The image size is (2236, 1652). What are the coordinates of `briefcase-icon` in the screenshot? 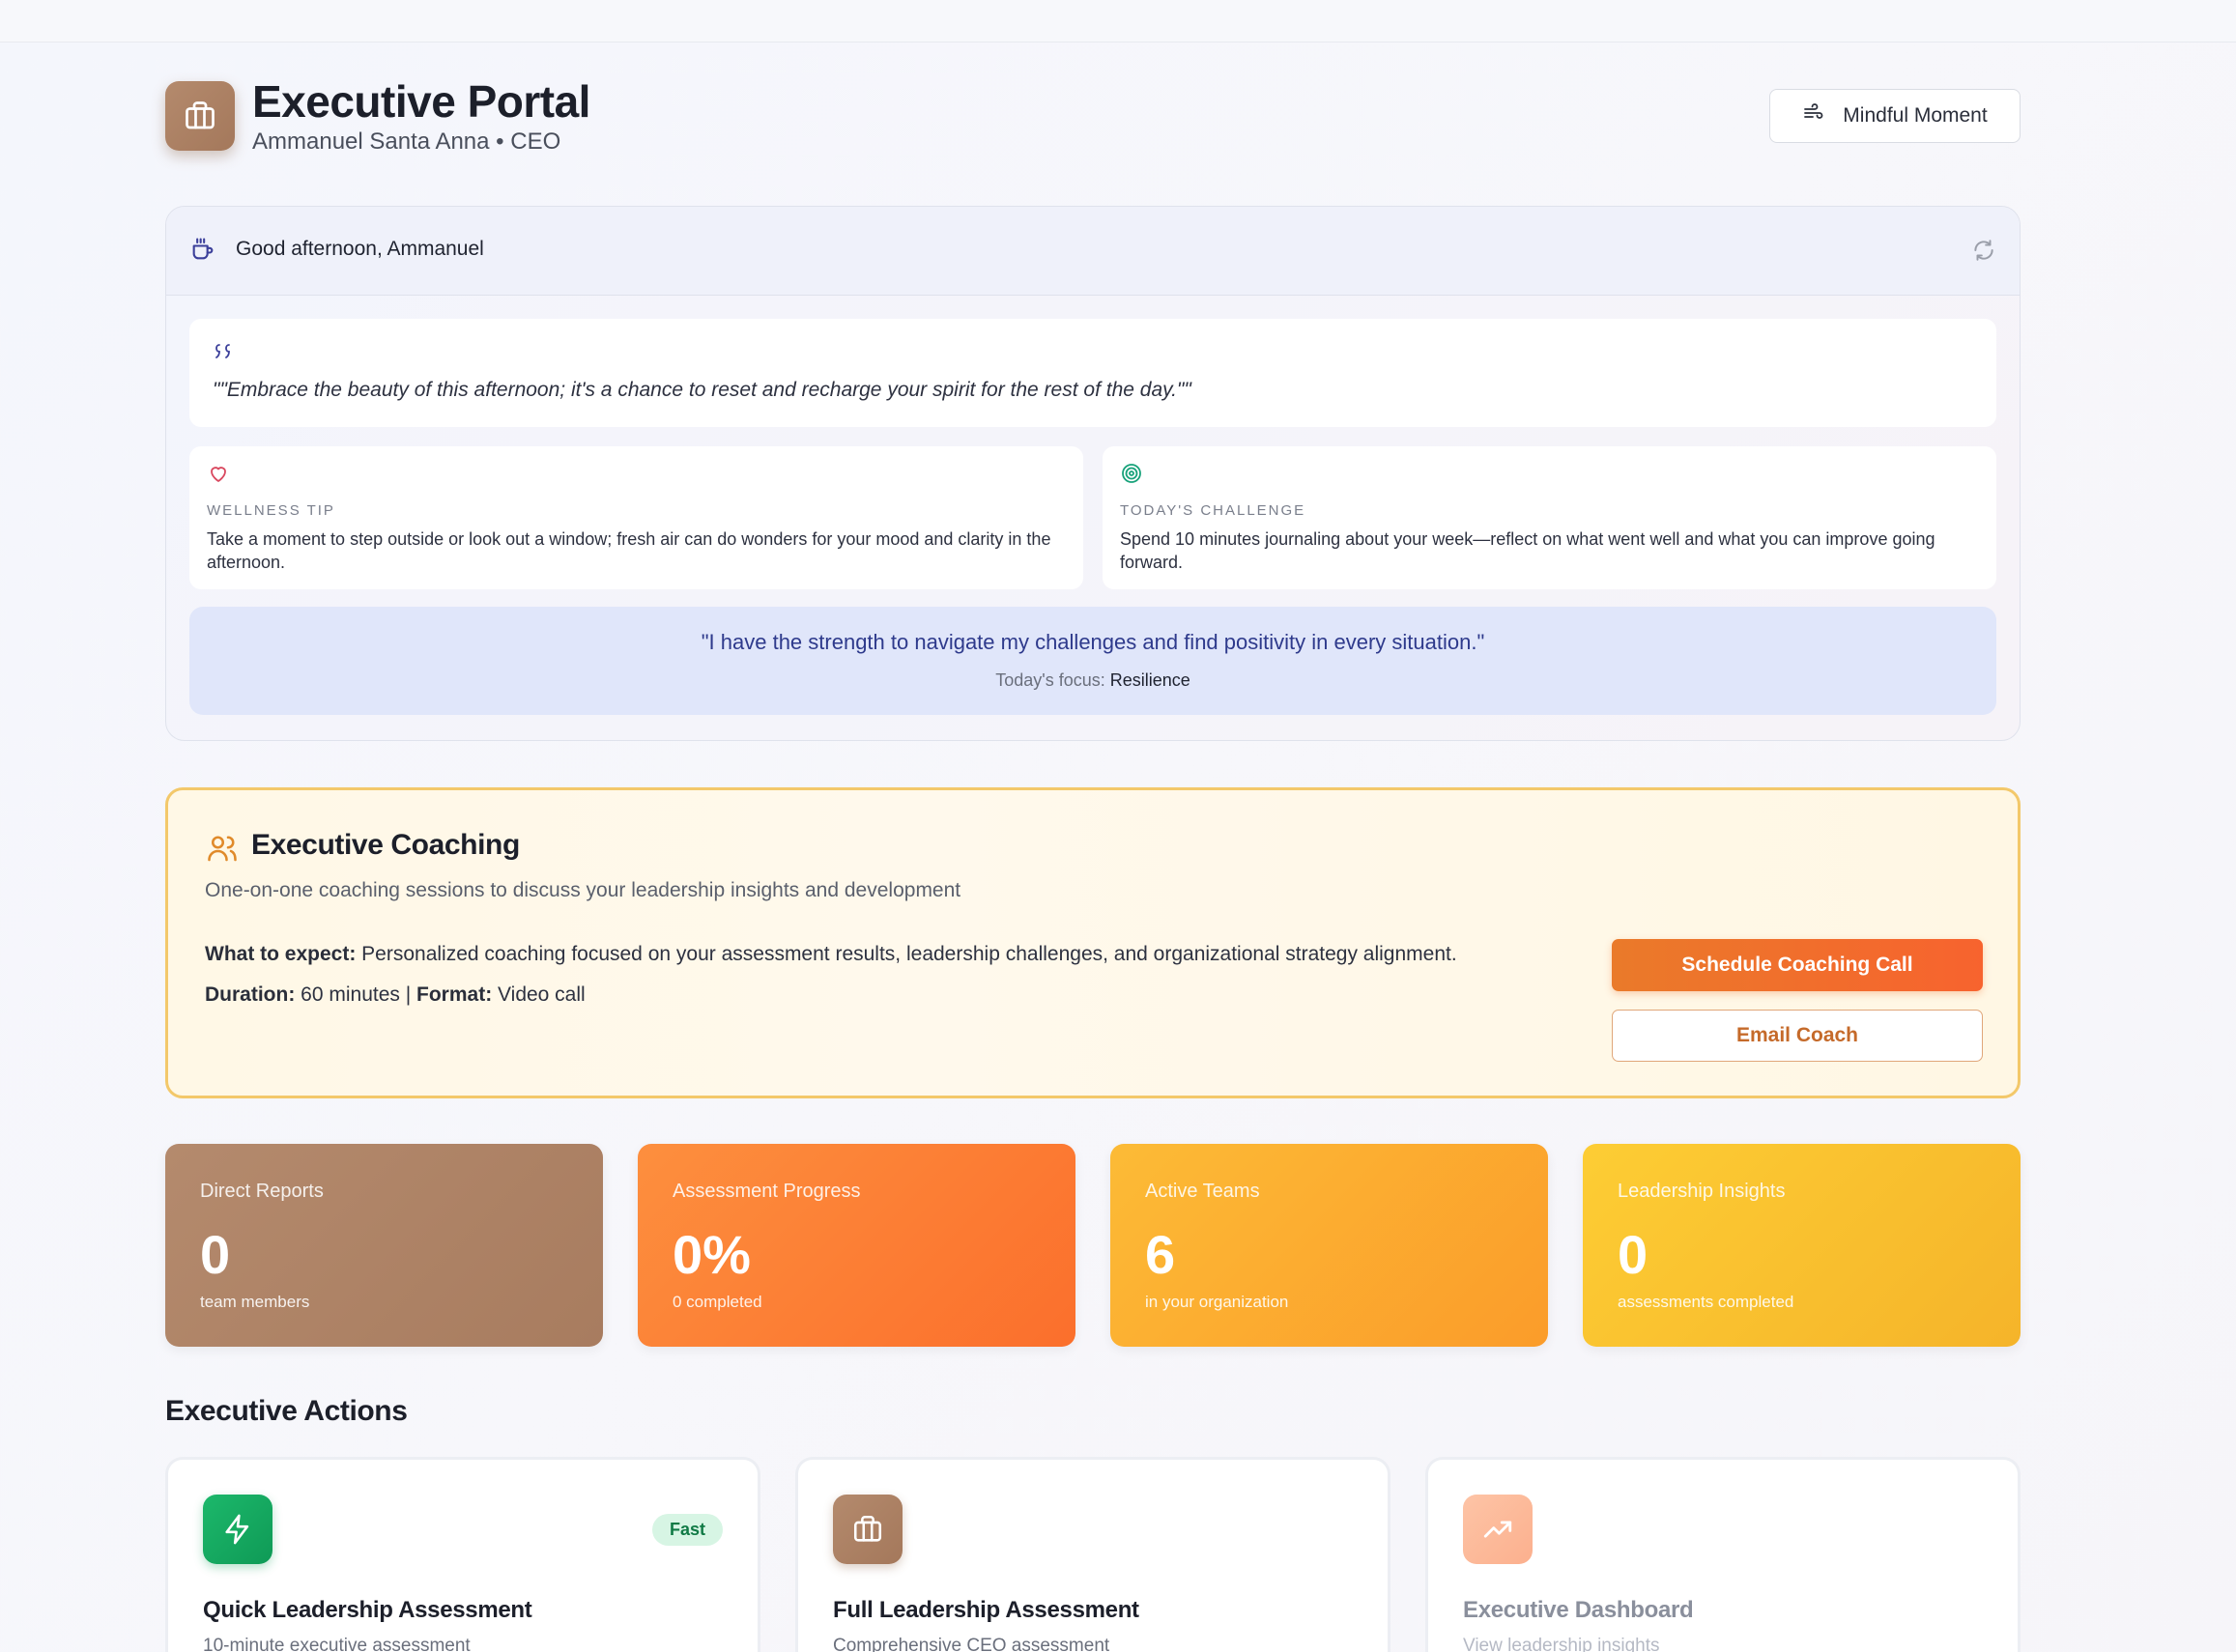 It's located at (868, 1529).